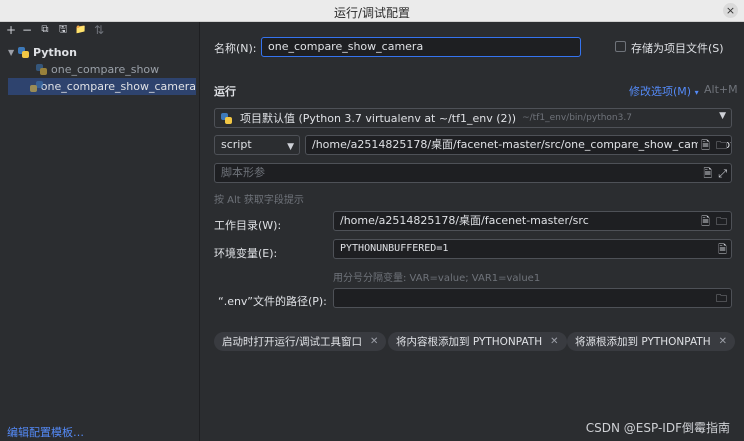 The image size is (744, 441). Describe the element at coordinates (532, 298) in the screenshot. I see `dotenv-field: 🗀` at that location.